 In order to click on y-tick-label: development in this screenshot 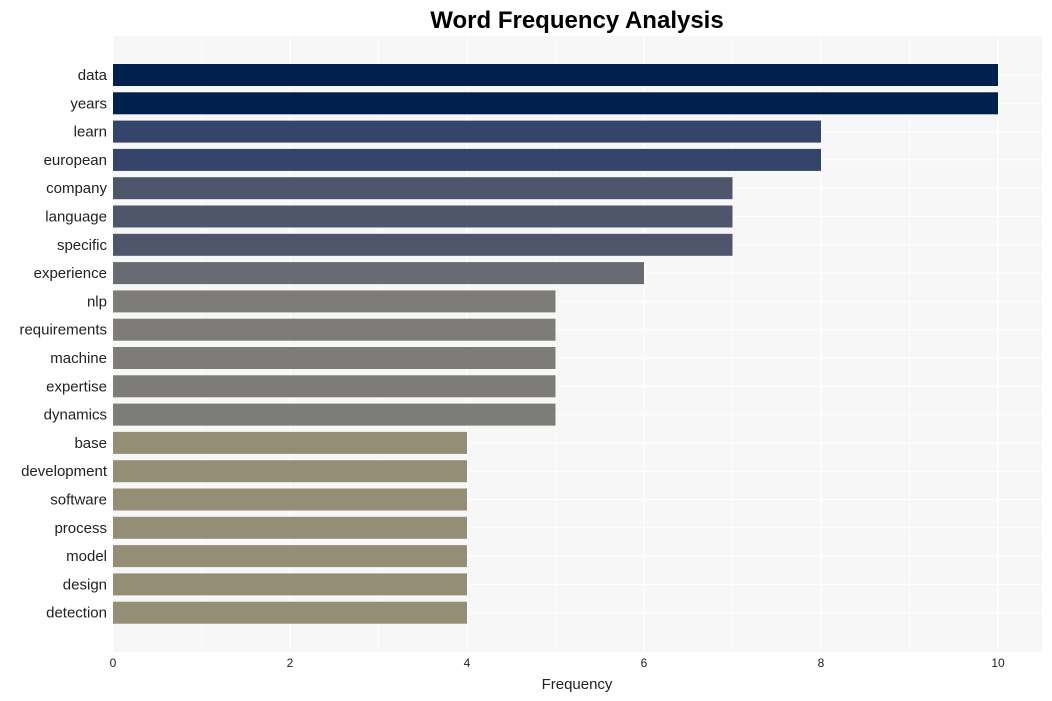, I will do `click(64, 471)`.